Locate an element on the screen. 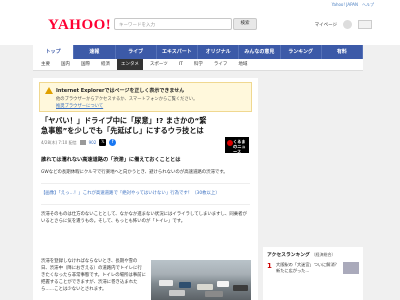  sub-nav-life: ライフ is located at coordinates (221, 64).